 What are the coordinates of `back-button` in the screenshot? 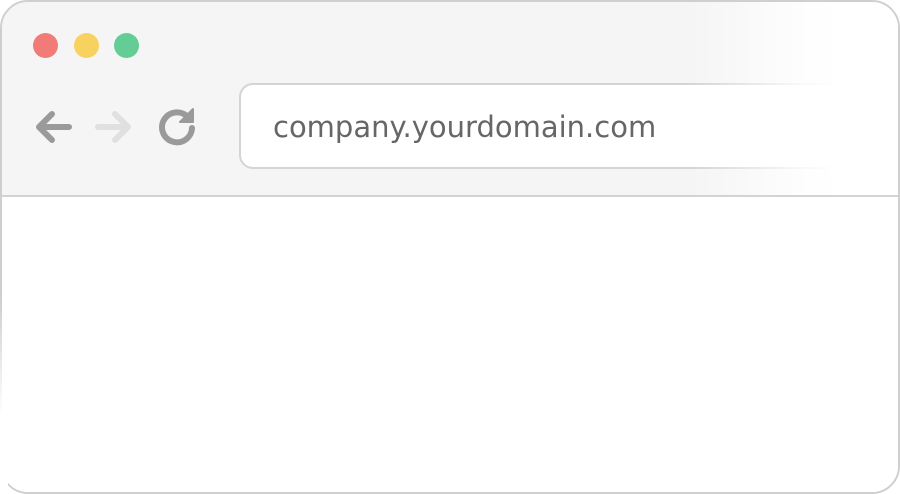 It's located at (53, 127).